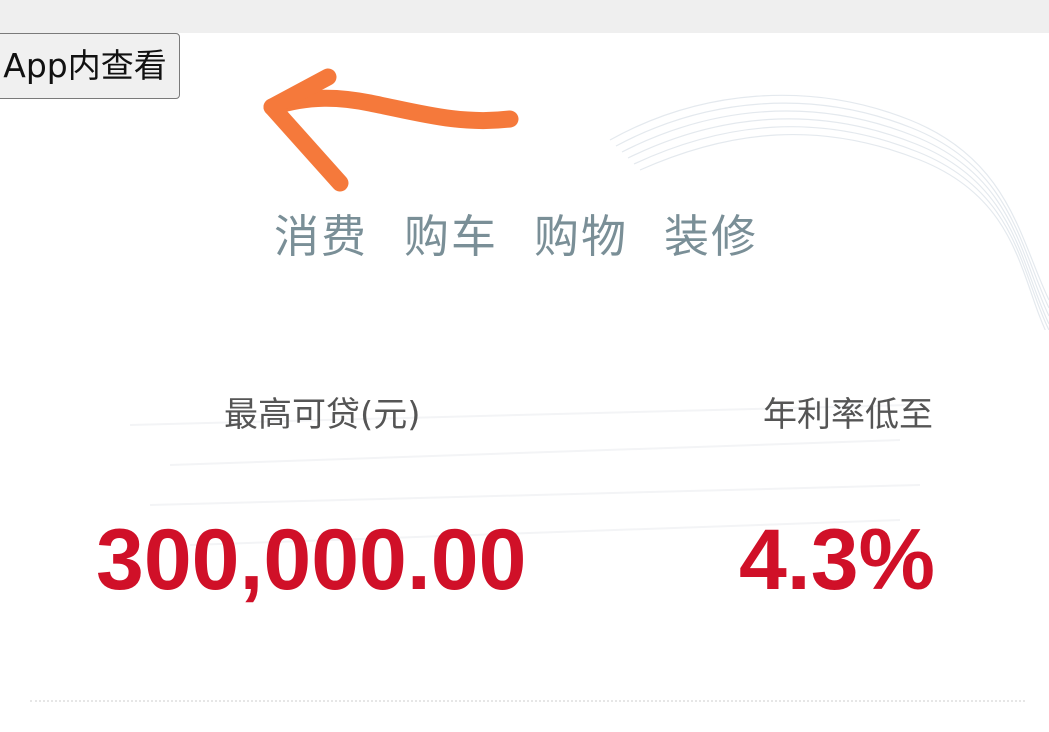 The height and width of the screenshot is (732, 1049). I want to click on divider, so click(527, 701).